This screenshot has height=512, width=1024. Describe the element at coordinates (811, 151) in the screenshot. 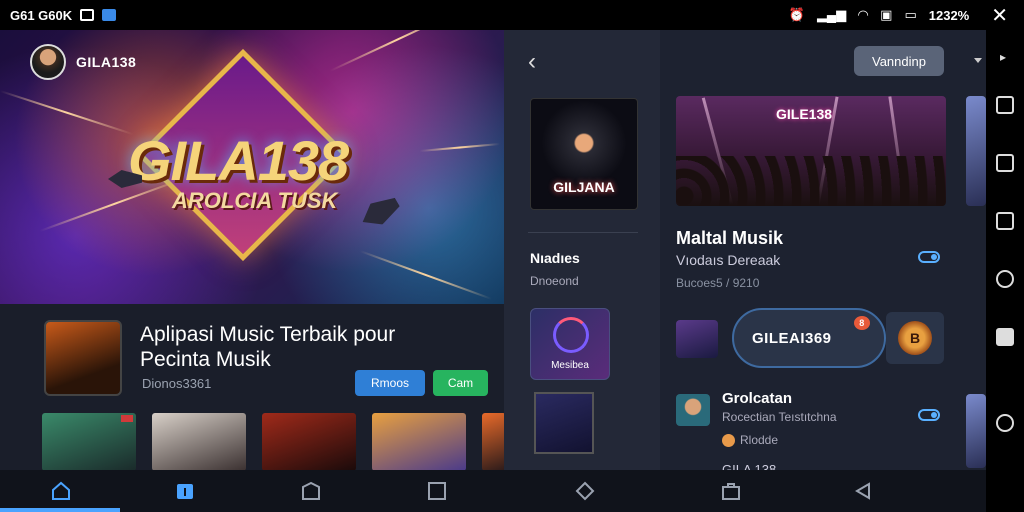

I see `concert-banner: GILE138` at that location.